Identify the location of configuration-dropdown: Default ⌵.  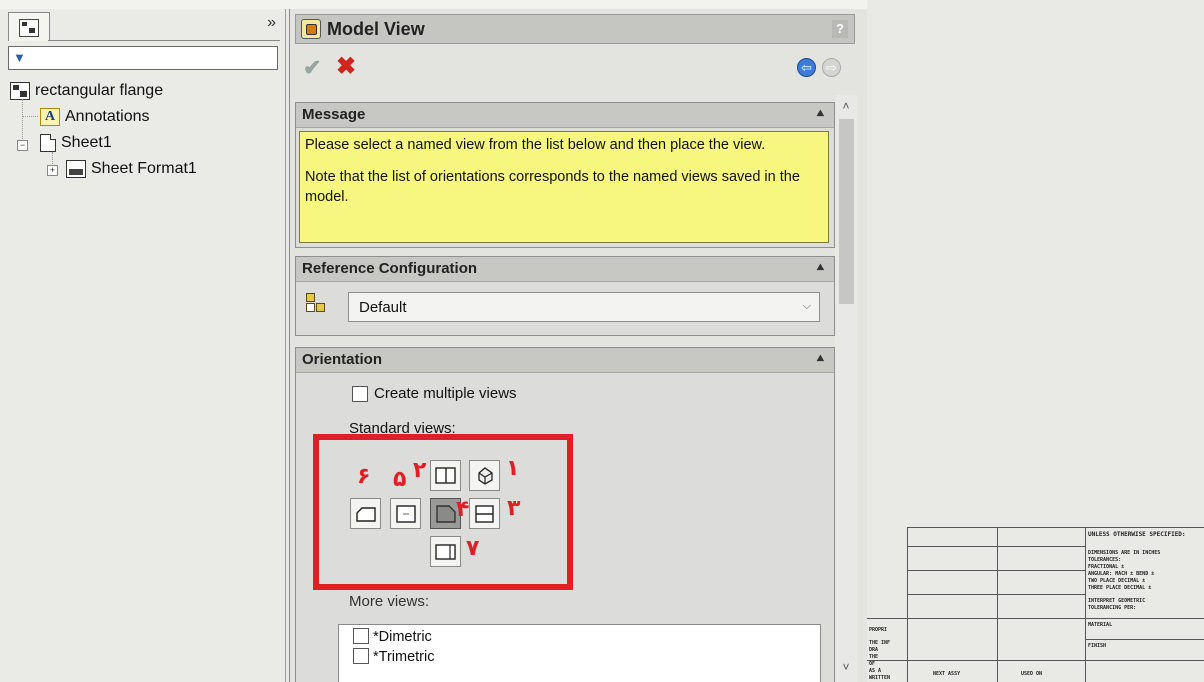
(584, 307).